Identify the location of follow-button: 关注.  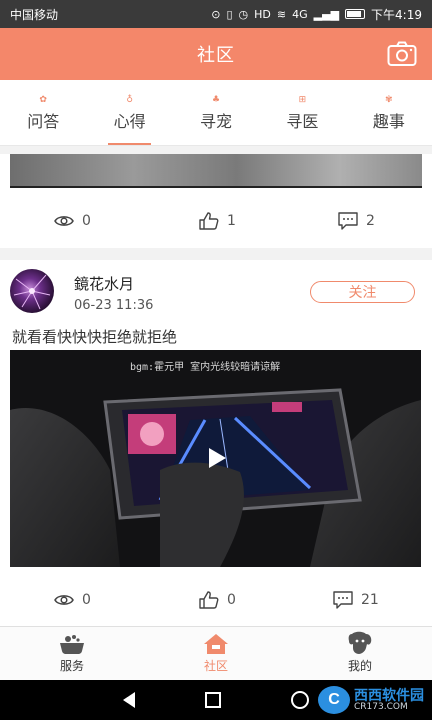
(362, 292).